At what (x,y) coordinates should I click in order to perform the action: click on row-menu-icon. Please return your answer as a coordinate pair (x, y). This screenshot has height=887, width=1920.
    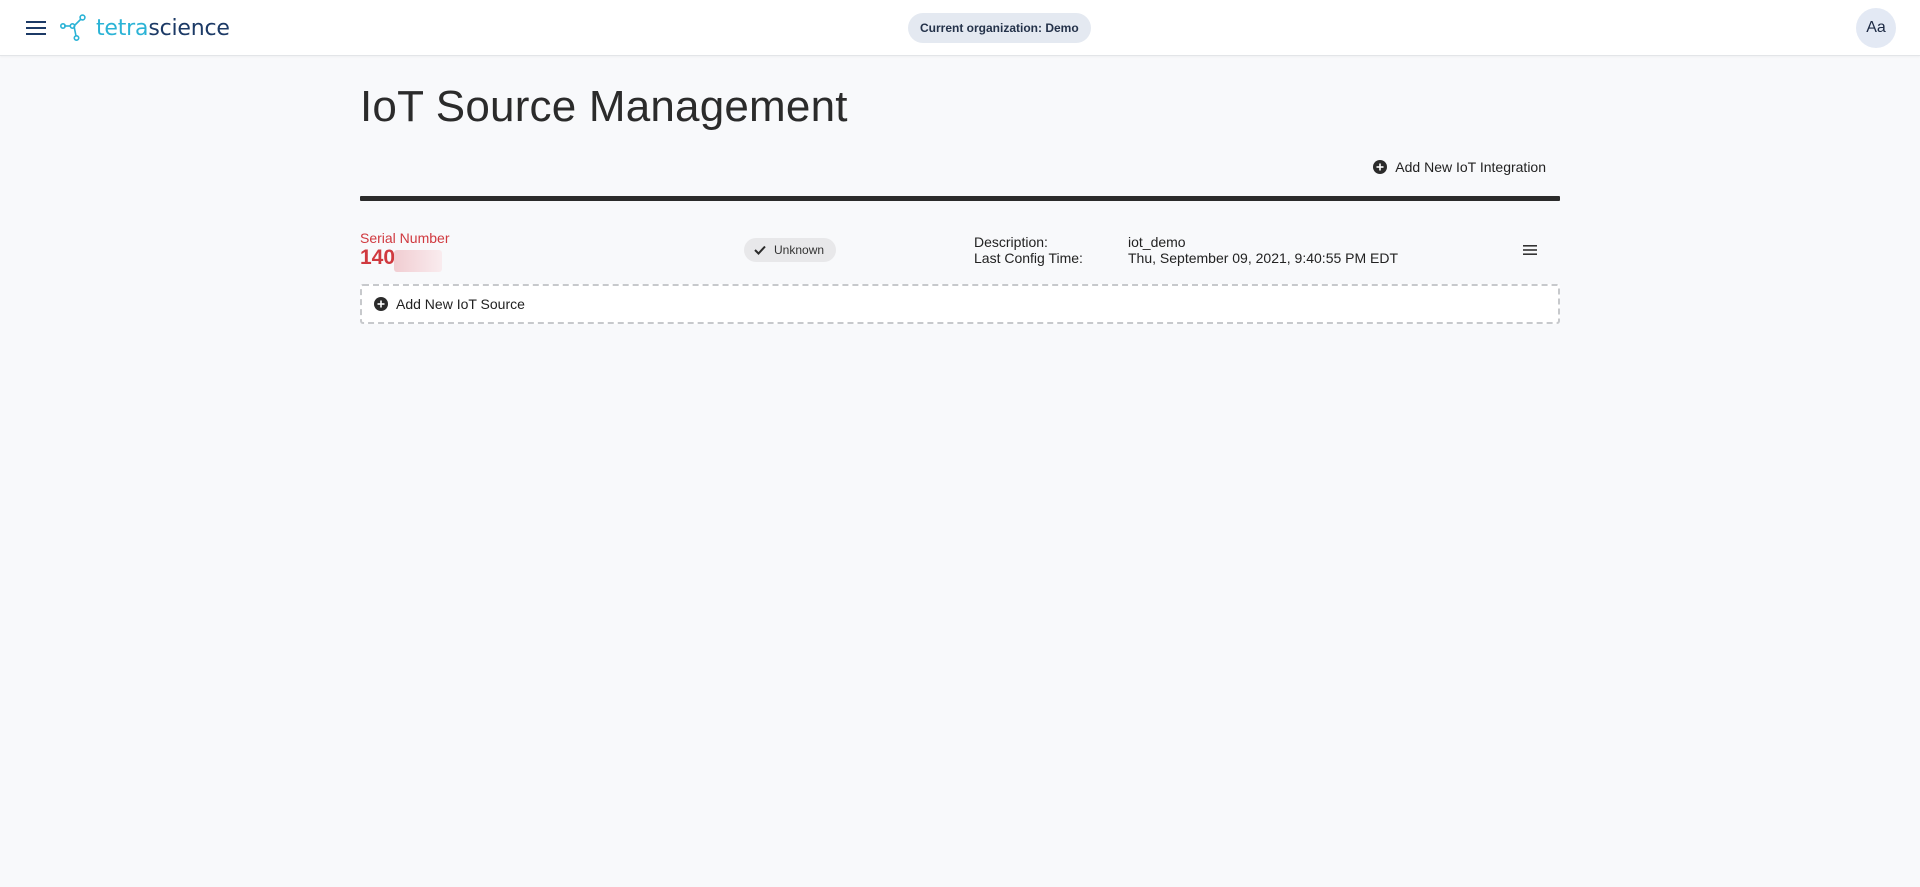
    Looking at the image, I should click on (1530, 250).